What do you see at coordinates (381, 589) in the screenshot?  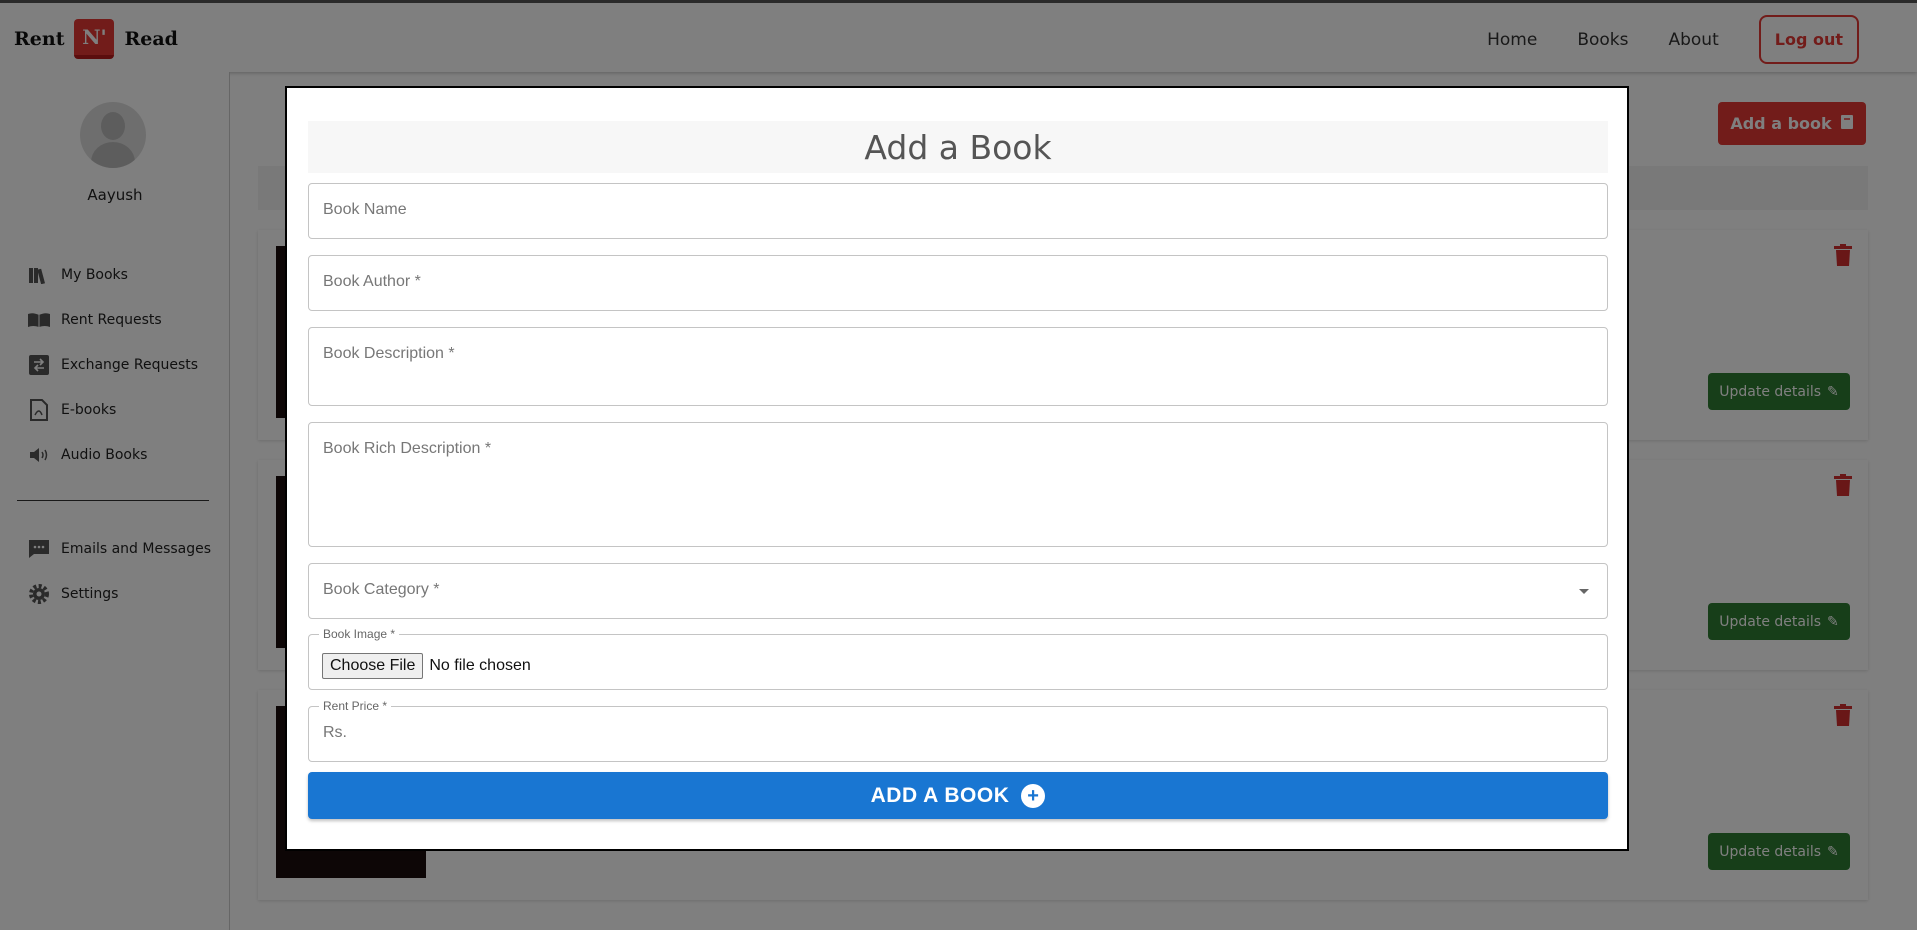 I see `book-category-placeholder: Book Category *` at bounding box center [381, 589].